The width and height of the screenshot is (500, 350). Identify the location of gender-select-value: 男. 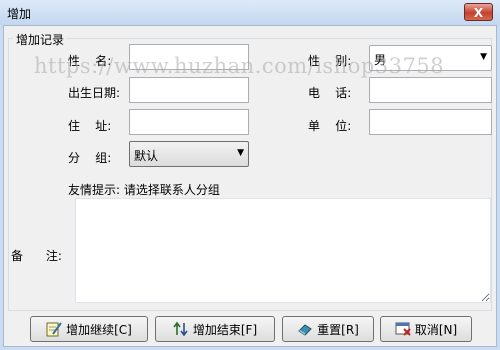
(380, 60).